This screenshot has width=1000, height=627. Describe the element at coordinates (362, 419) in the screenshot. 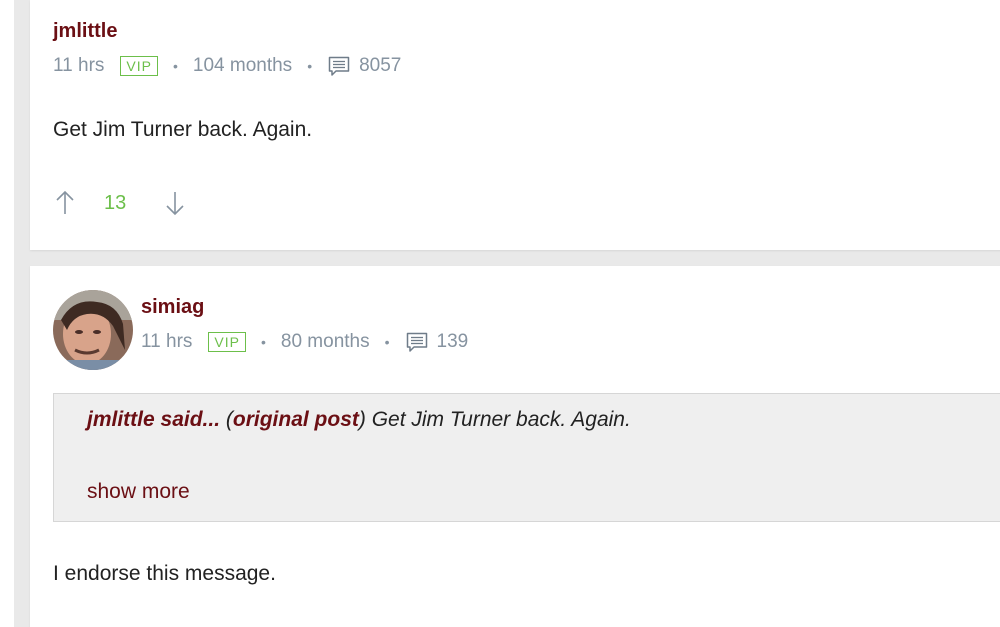

I see `quote-paren-close: )` at that location.